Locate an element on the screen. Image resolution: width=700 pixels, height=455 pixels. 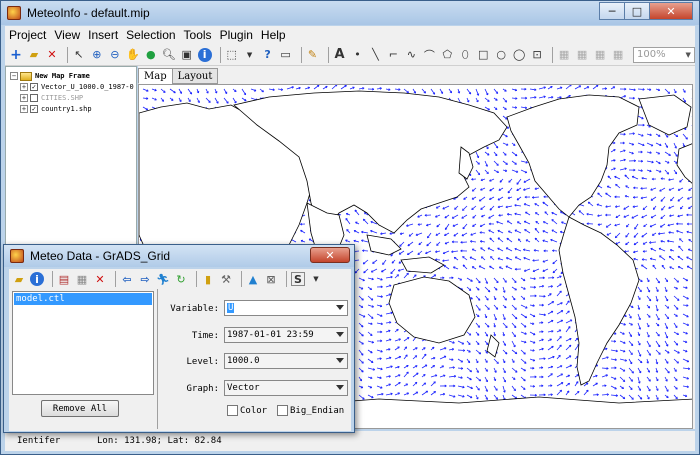
layer-checkbox is located at coordinates (34, 98).